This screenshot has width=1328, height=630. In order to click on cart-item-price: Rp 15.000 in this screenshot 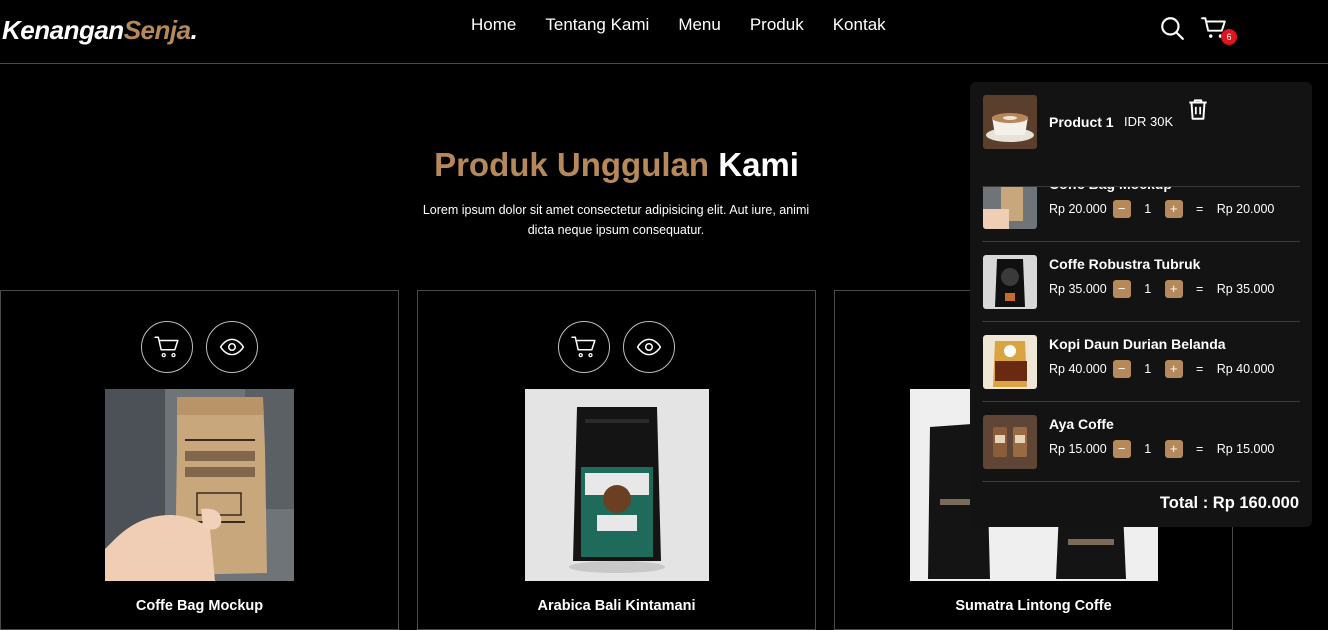, I will do `click(1078, 449)`.